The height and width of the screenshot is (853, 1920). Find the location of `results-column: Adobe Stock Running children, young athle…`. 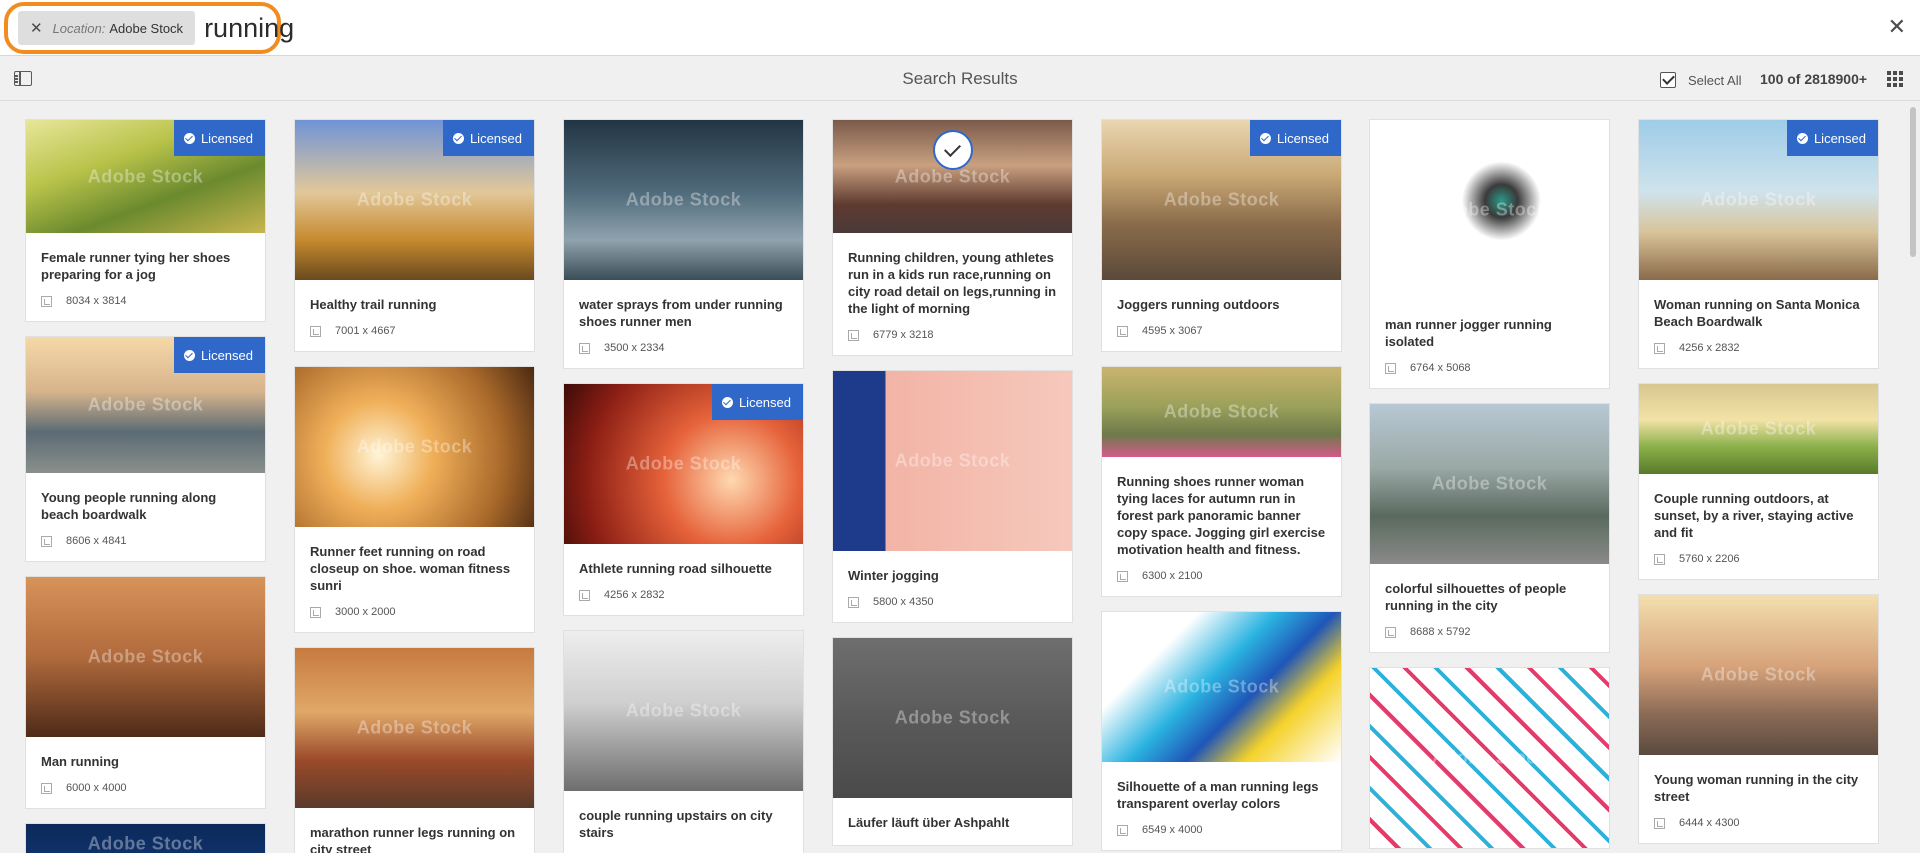

results-column: Adobe Stock Running children, young athle… is located at coordinates (952, 486).